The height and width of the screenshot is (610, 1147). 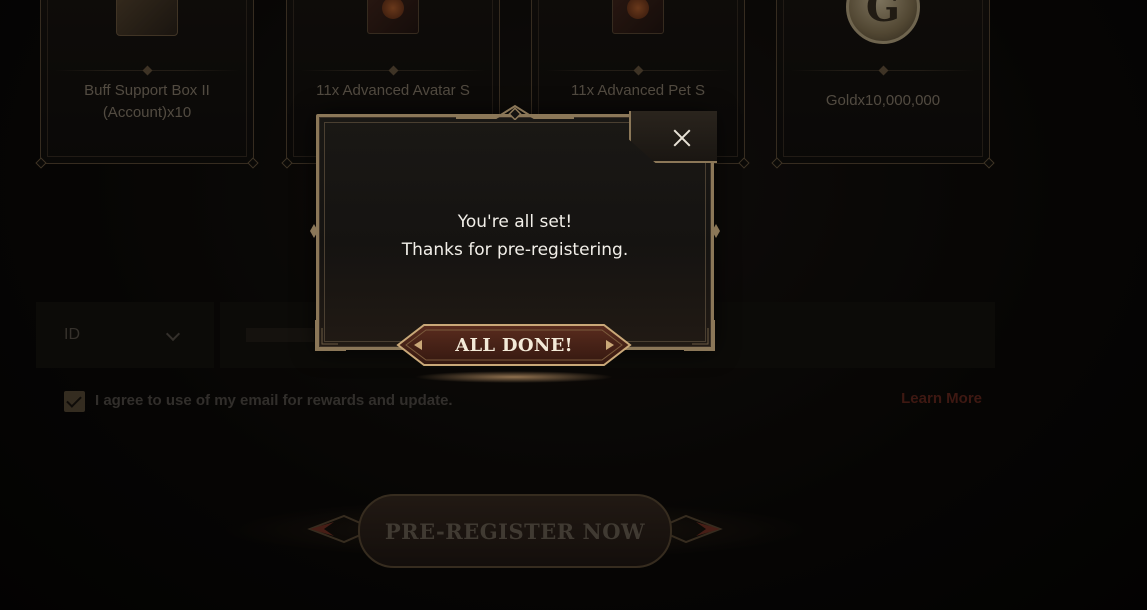 What do you see at coordinates (515, 222) in the screenshot?
I see `message-line-1: You're all set!` at bounding box center [515, 222].